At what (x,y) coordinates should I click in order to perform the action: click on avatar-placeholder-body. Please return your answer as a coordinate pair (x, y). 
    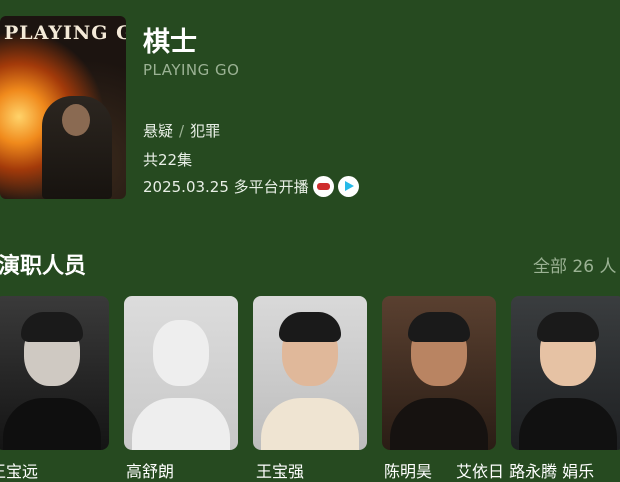
    Looking at the image, I should click on (181, 424).